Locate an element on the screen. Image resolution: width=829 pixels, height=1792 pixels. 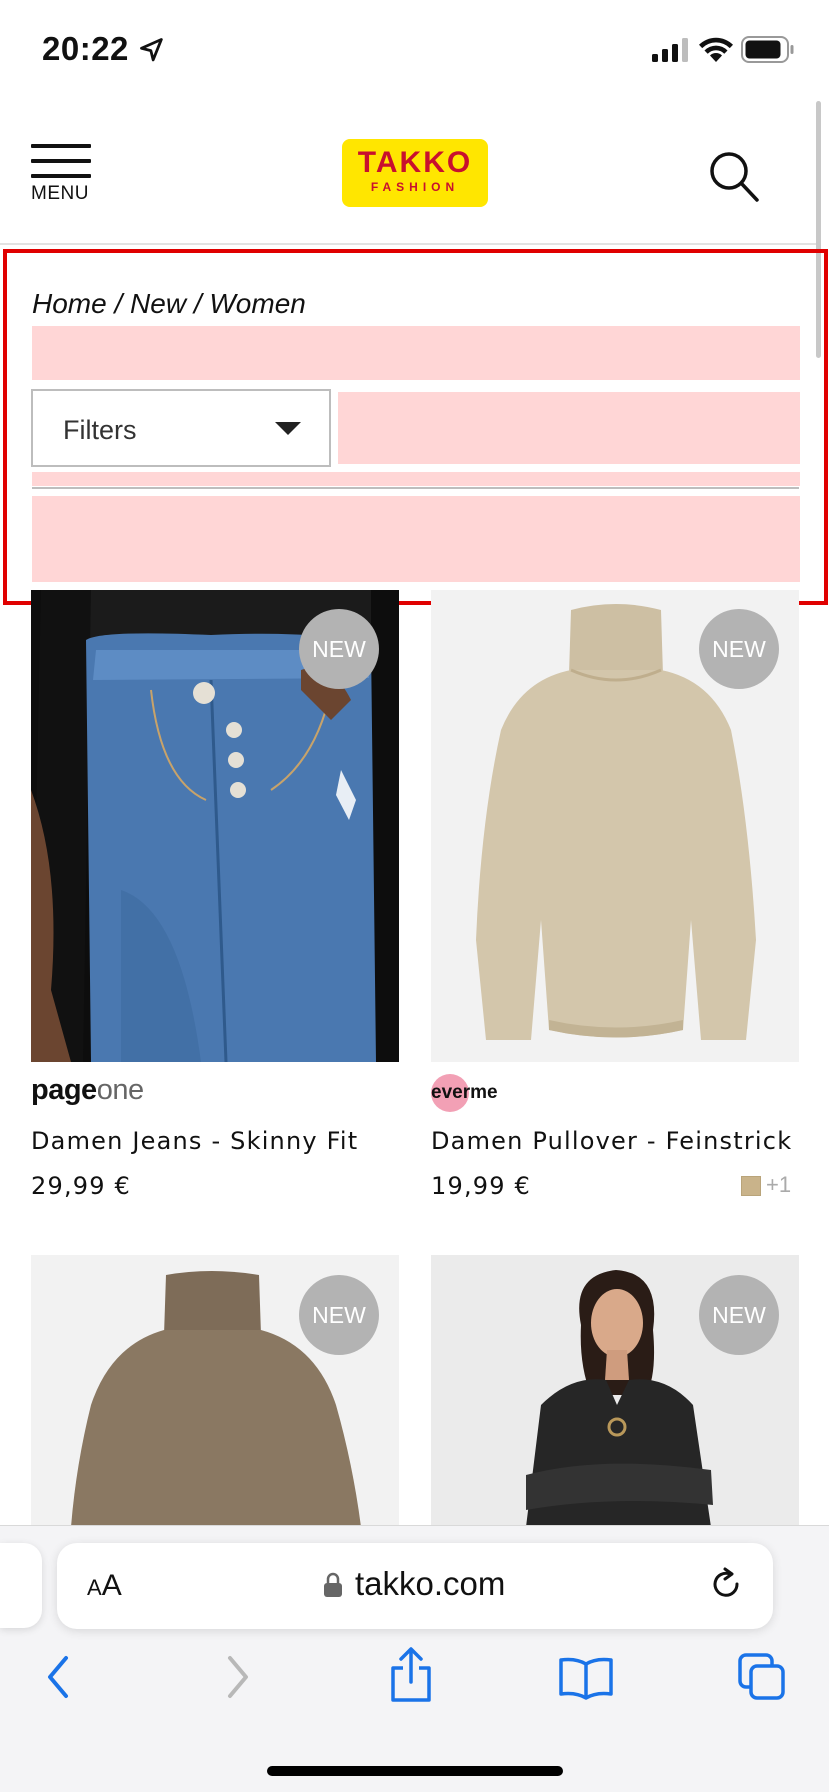
brand-logo-pageone: pageone is located at coordinates (87, 1090).